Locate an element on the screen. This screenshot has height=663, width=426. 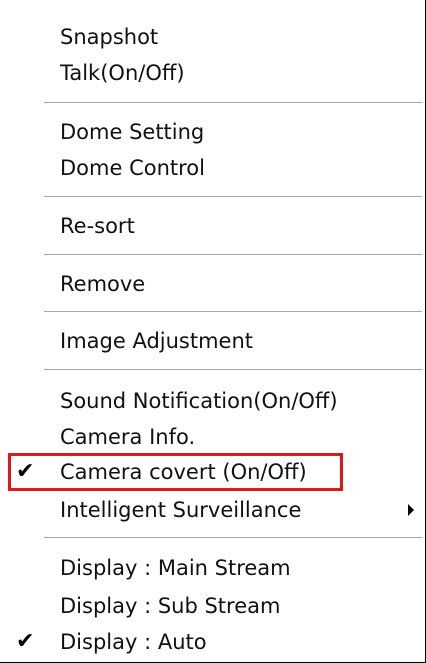
menu-item-snapshot: Snapshot is located at coordinates (212, 37).